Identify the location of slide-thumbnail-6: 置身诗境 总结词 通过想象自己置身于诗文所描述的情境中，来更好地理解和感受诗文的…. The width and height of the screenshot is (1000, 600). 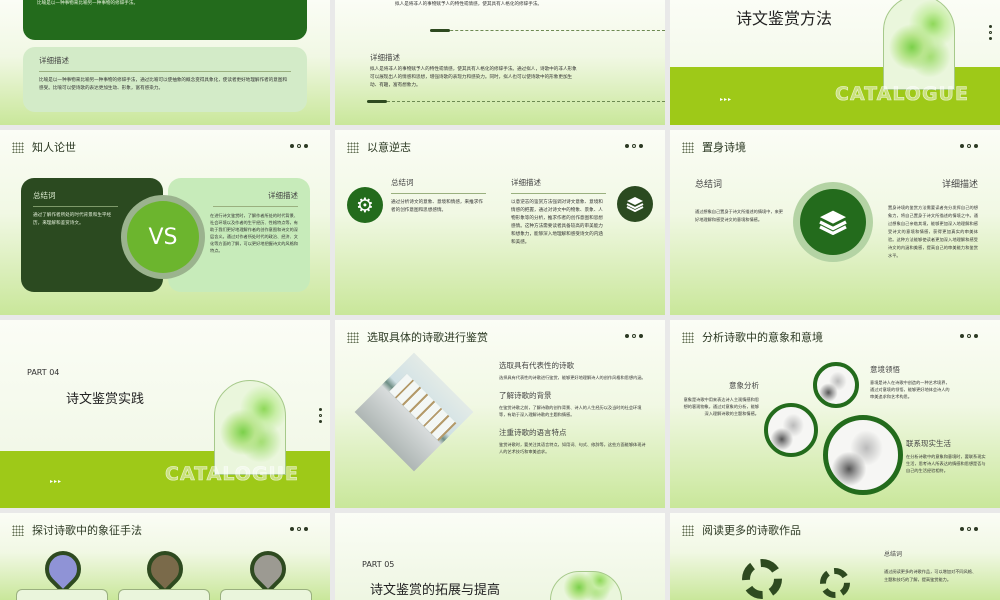
(835, 222).